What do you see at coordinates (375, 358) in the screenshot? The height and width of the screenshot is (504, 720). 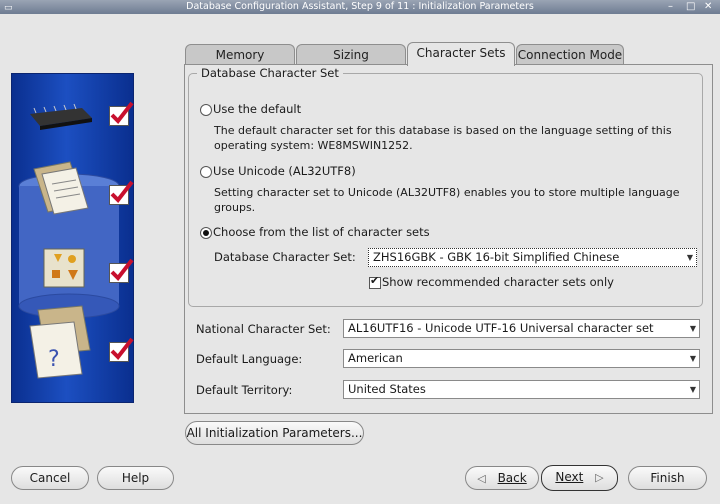 I see `default-language-value: American` at bounding box center [375, 358].